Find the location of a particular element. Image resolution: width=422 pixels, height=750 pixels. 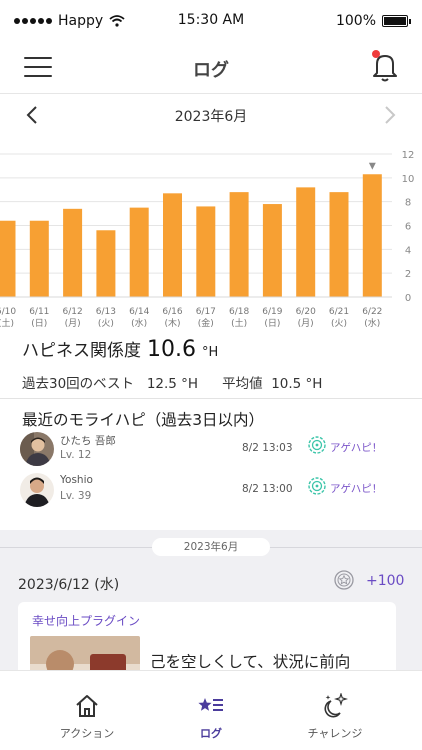

x-tick-date: 6/11 is located at coordinates (39, 312).